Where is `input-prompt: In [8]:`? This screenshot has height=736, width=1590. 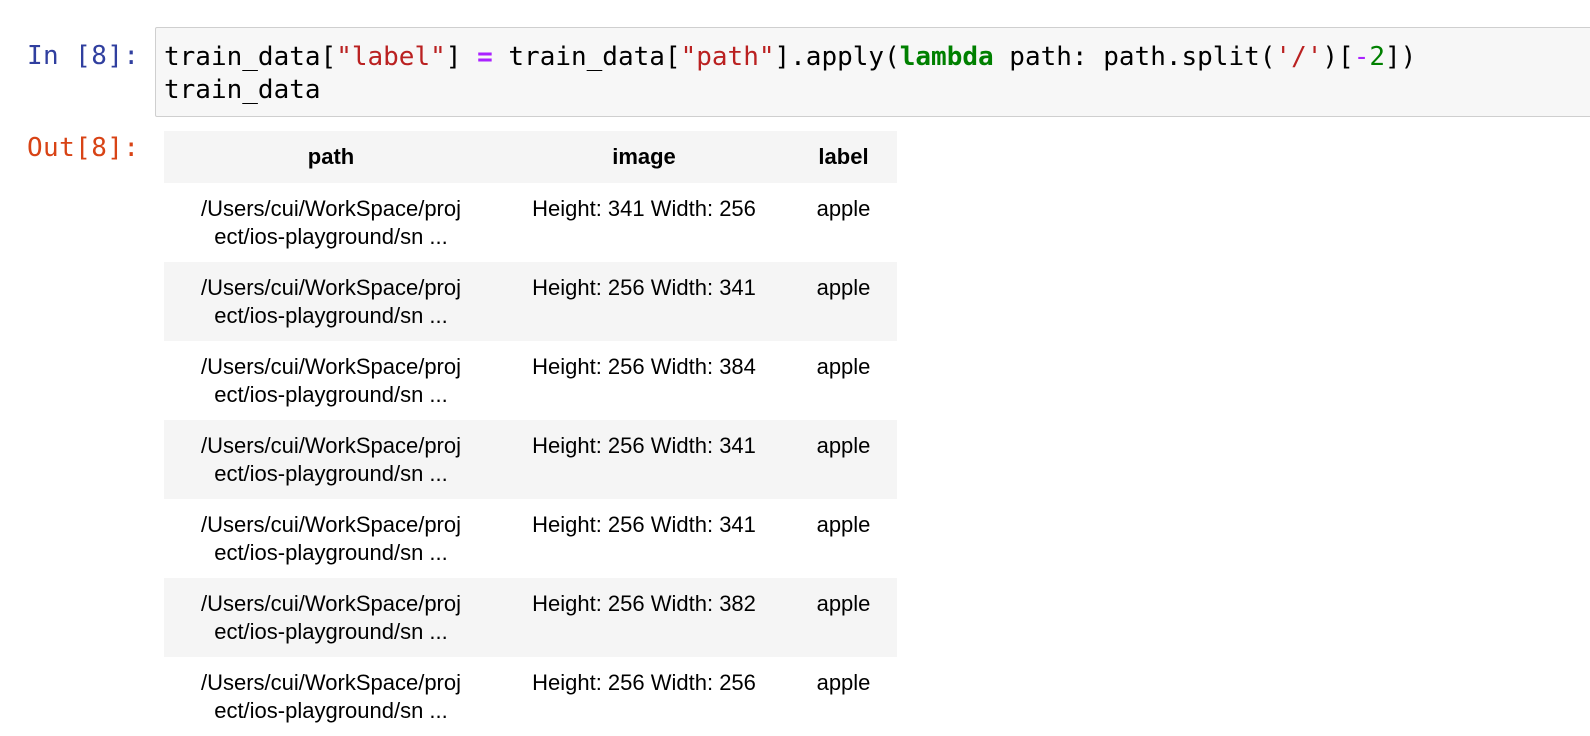 input-prompt: In [8]: is located at coordinates (83, 56).